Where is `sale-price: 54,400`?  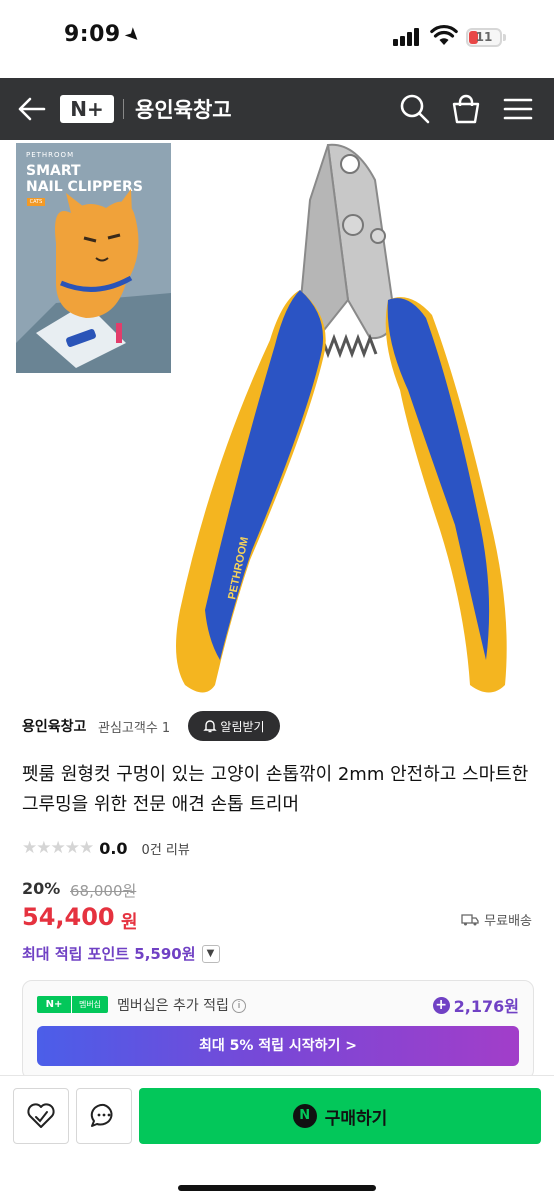 sale-price: 54,400 is located at coordinates (68, 917).